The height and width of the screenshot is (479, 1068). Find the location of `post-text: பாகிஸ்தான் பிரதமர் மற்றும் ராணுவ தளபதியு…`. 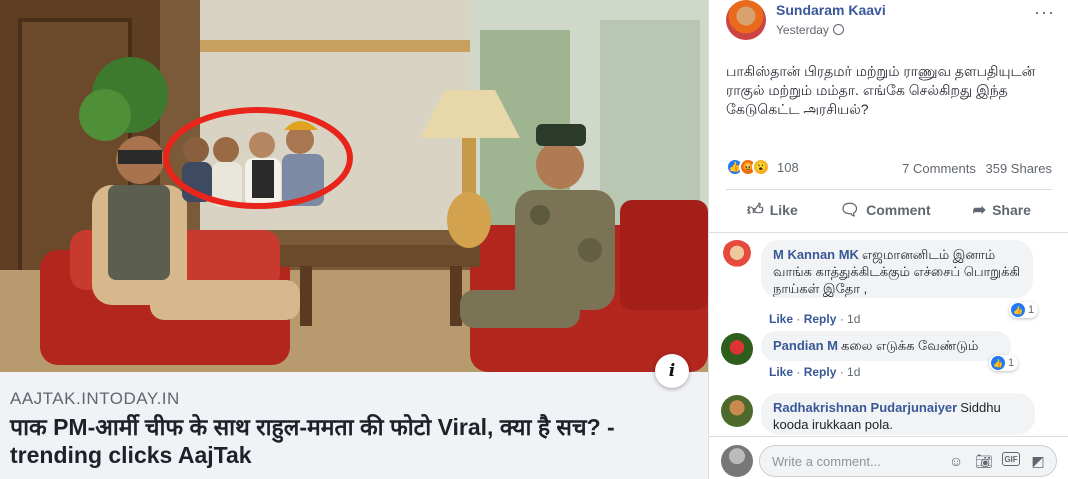

post-text: பாகிஸ்தான் பிரதமர் மற்றும் ராணுவ தளபதியு… is located at coordinates (881, 90).